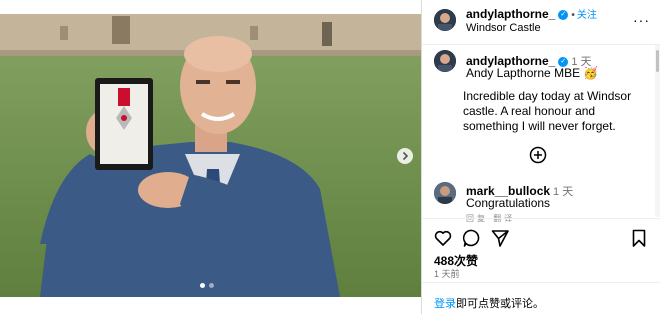  Describe the element at coordinates (500, 304) in the screenshot. I see `login-text: 即可点赞或评论。` at that location.